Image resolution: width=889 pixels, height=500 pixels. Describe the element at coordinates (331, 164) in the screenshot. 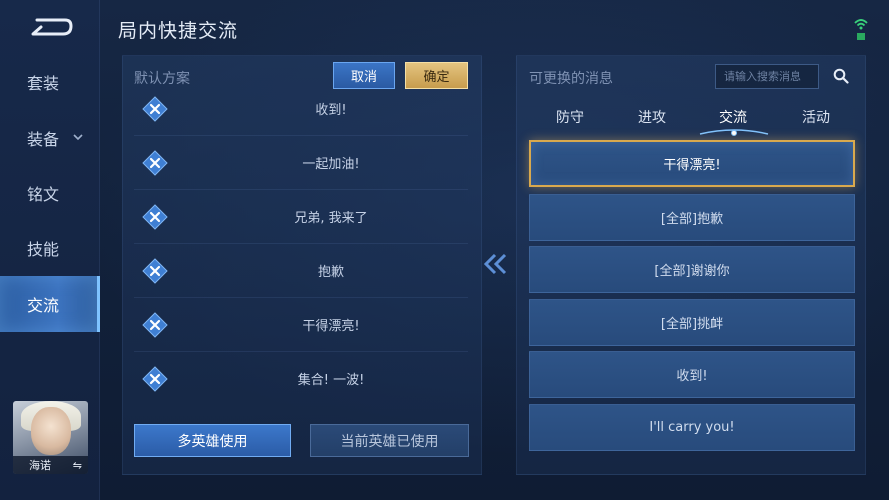

I see `message-text: 一起加油!` at that location.